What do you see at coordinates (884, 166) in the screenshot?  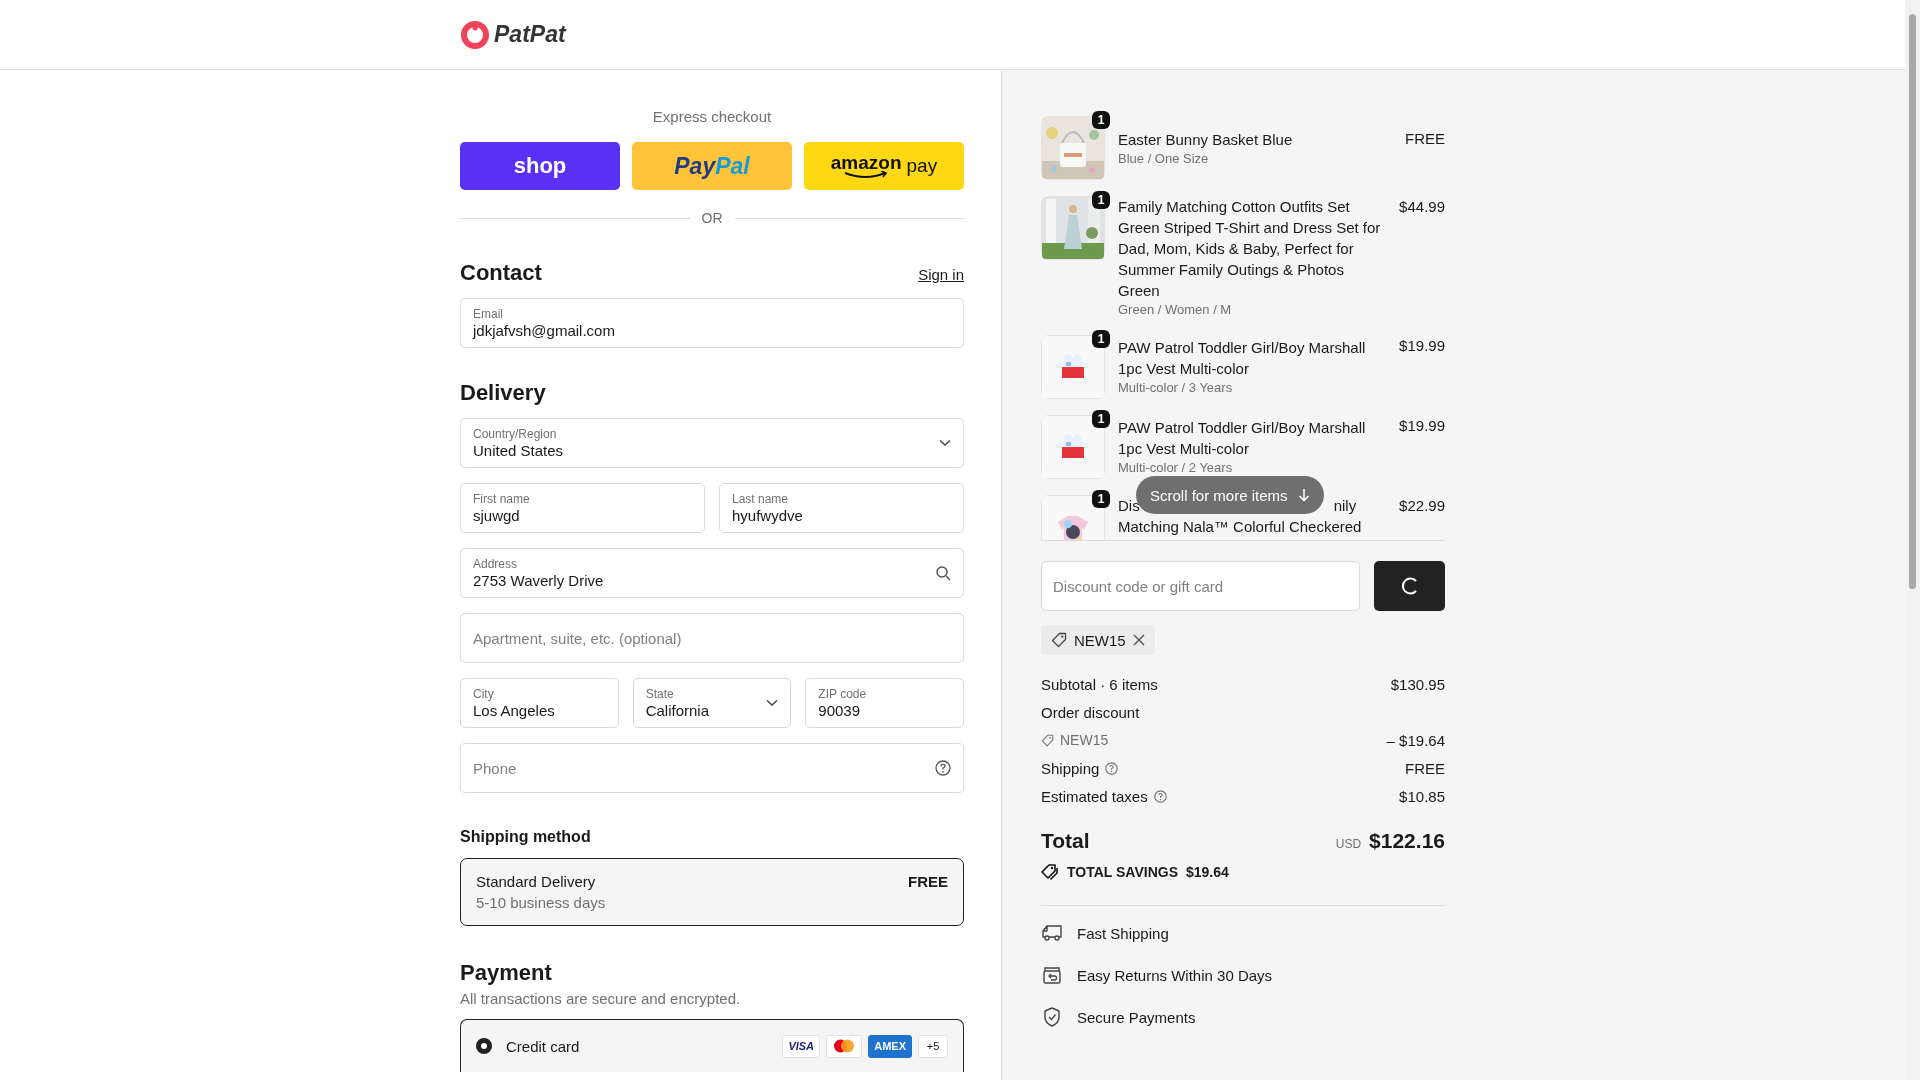 I see `amazon-pay-button: amazon pay` at bounding box center [884, 166].